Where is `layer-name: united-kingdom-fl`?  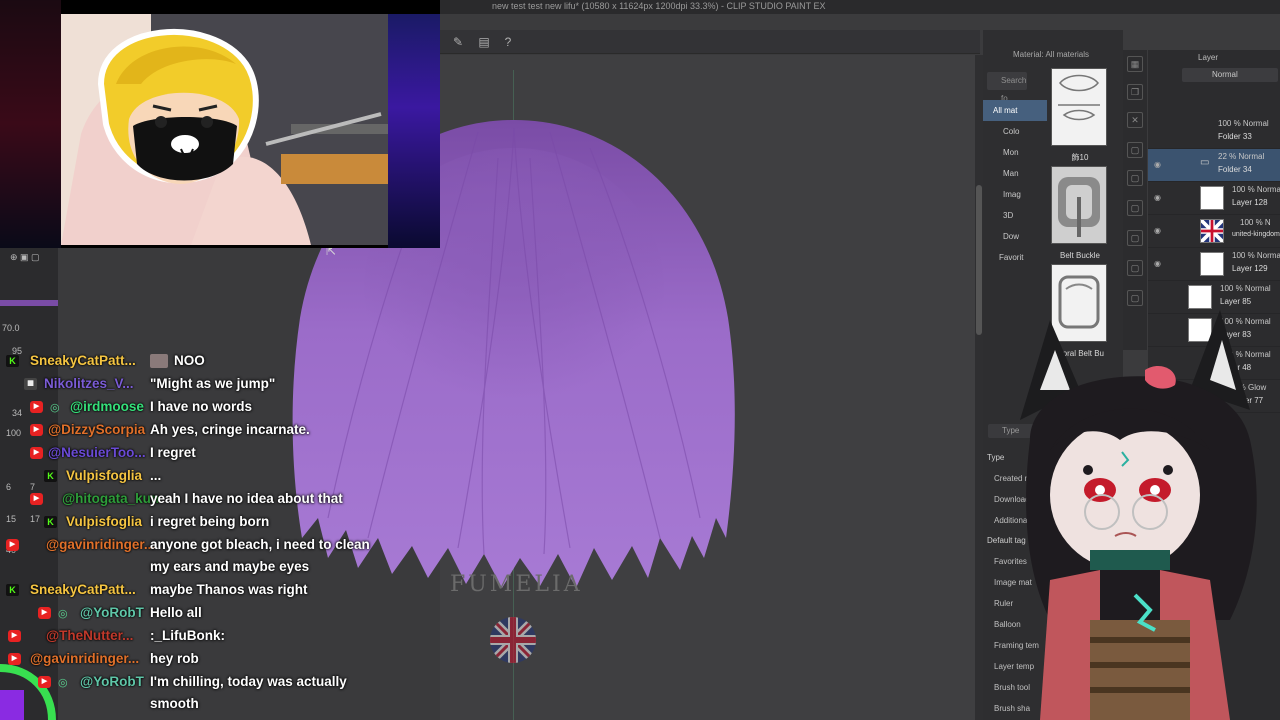
layer-name: united-kingdom-fl is located at coordinates (1256, 234).